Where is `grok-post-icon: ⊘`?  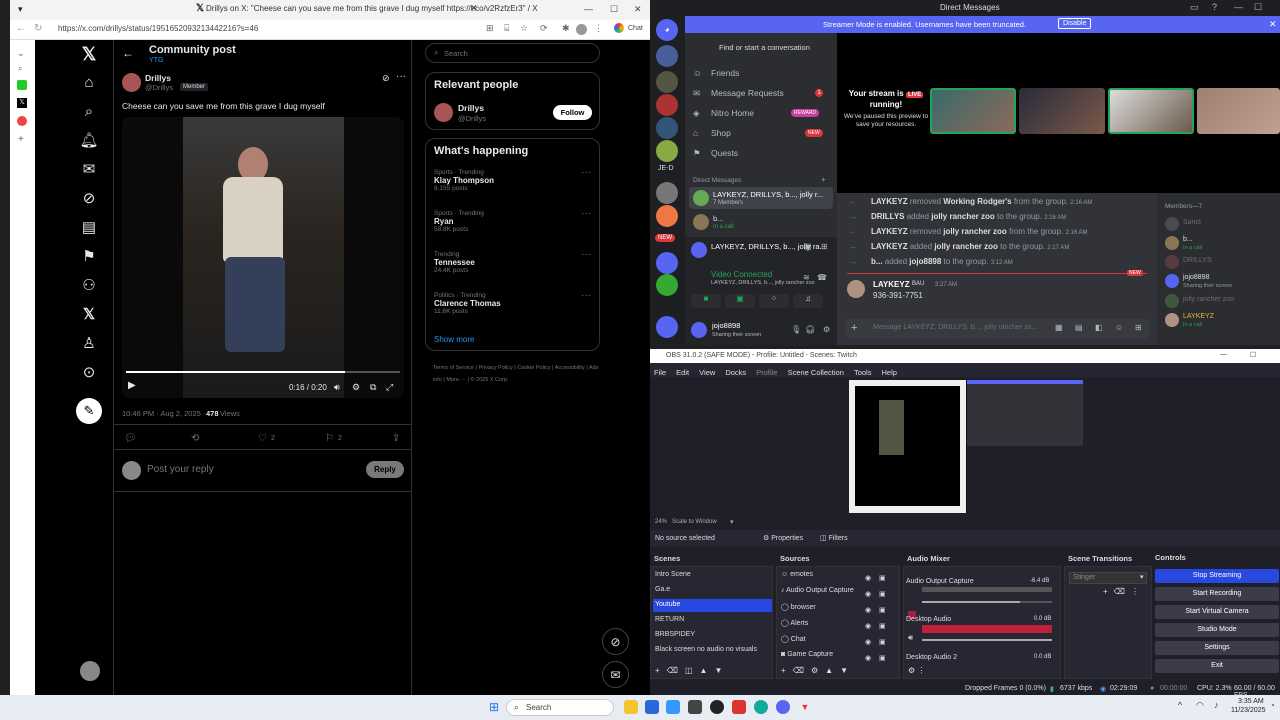
grok-post-icon: ⊘ is located at coordinates (386, 78).